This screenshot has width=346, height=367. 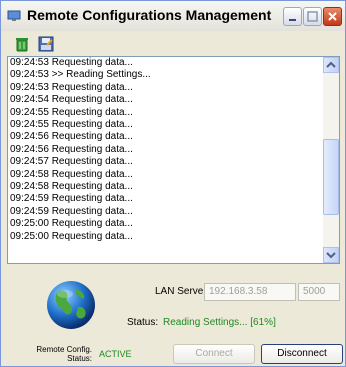 What do you see at coordinates (219, 322) in the screenshot?
I see `status-value: Reading Settings... [61%]` at bounding box center [219, 322].